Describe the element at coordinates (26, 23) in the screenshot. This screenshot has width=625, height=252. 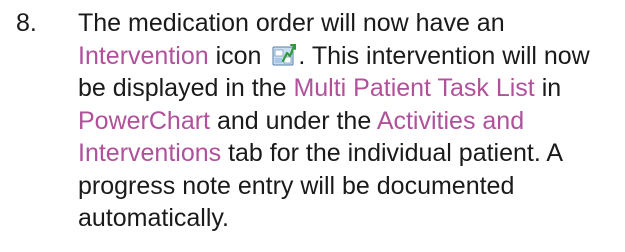
I see `step-number: 8.` at that location.